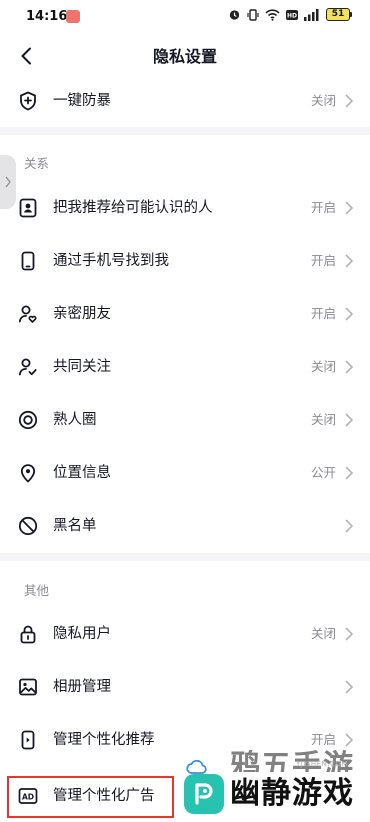  Describe the element at coordinates (253, 14) in the screenshot. I see `vibrate-icon` at that location.